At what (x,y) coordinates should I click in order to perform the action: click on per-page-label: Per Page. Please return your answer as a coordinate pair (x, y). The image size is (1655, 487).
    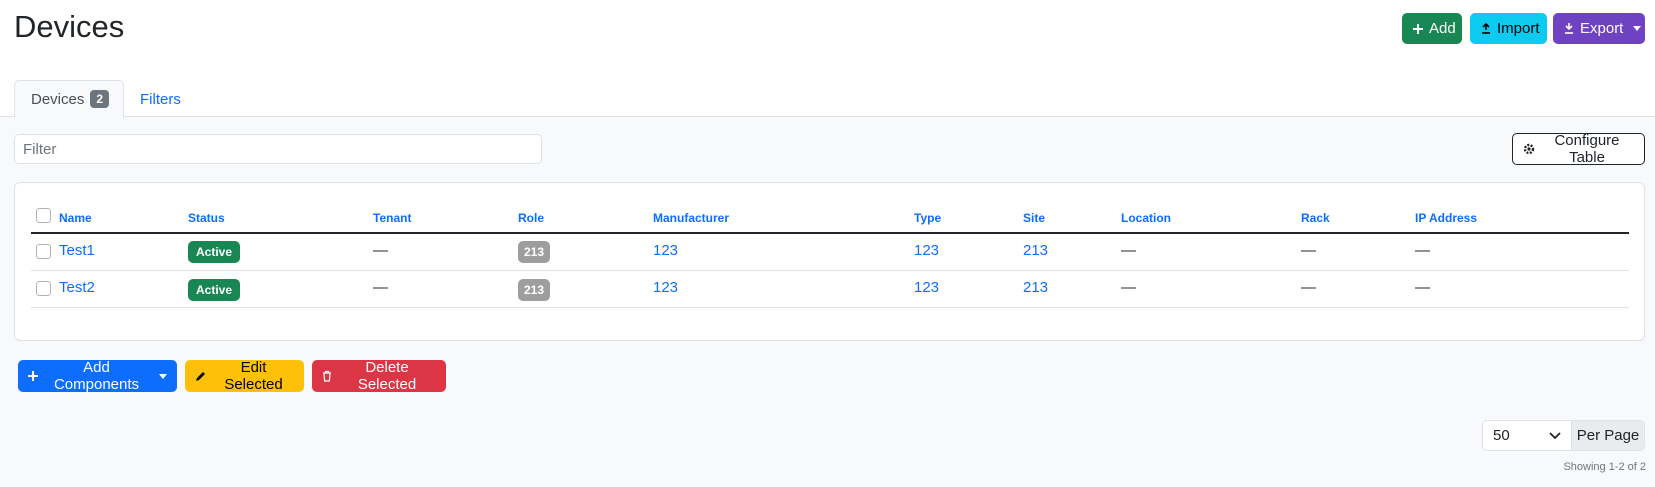
    Looking at the image, I should click on (1608, 435).